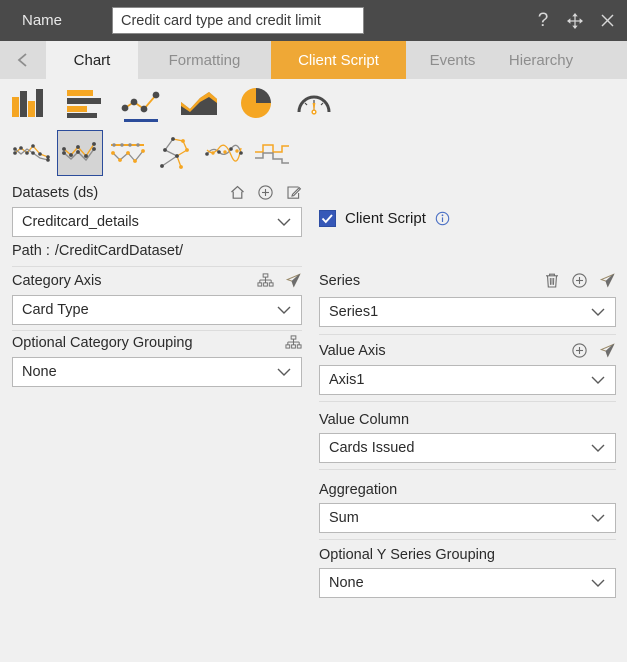  I want to click on chart-type-strip, so click(313, 103).